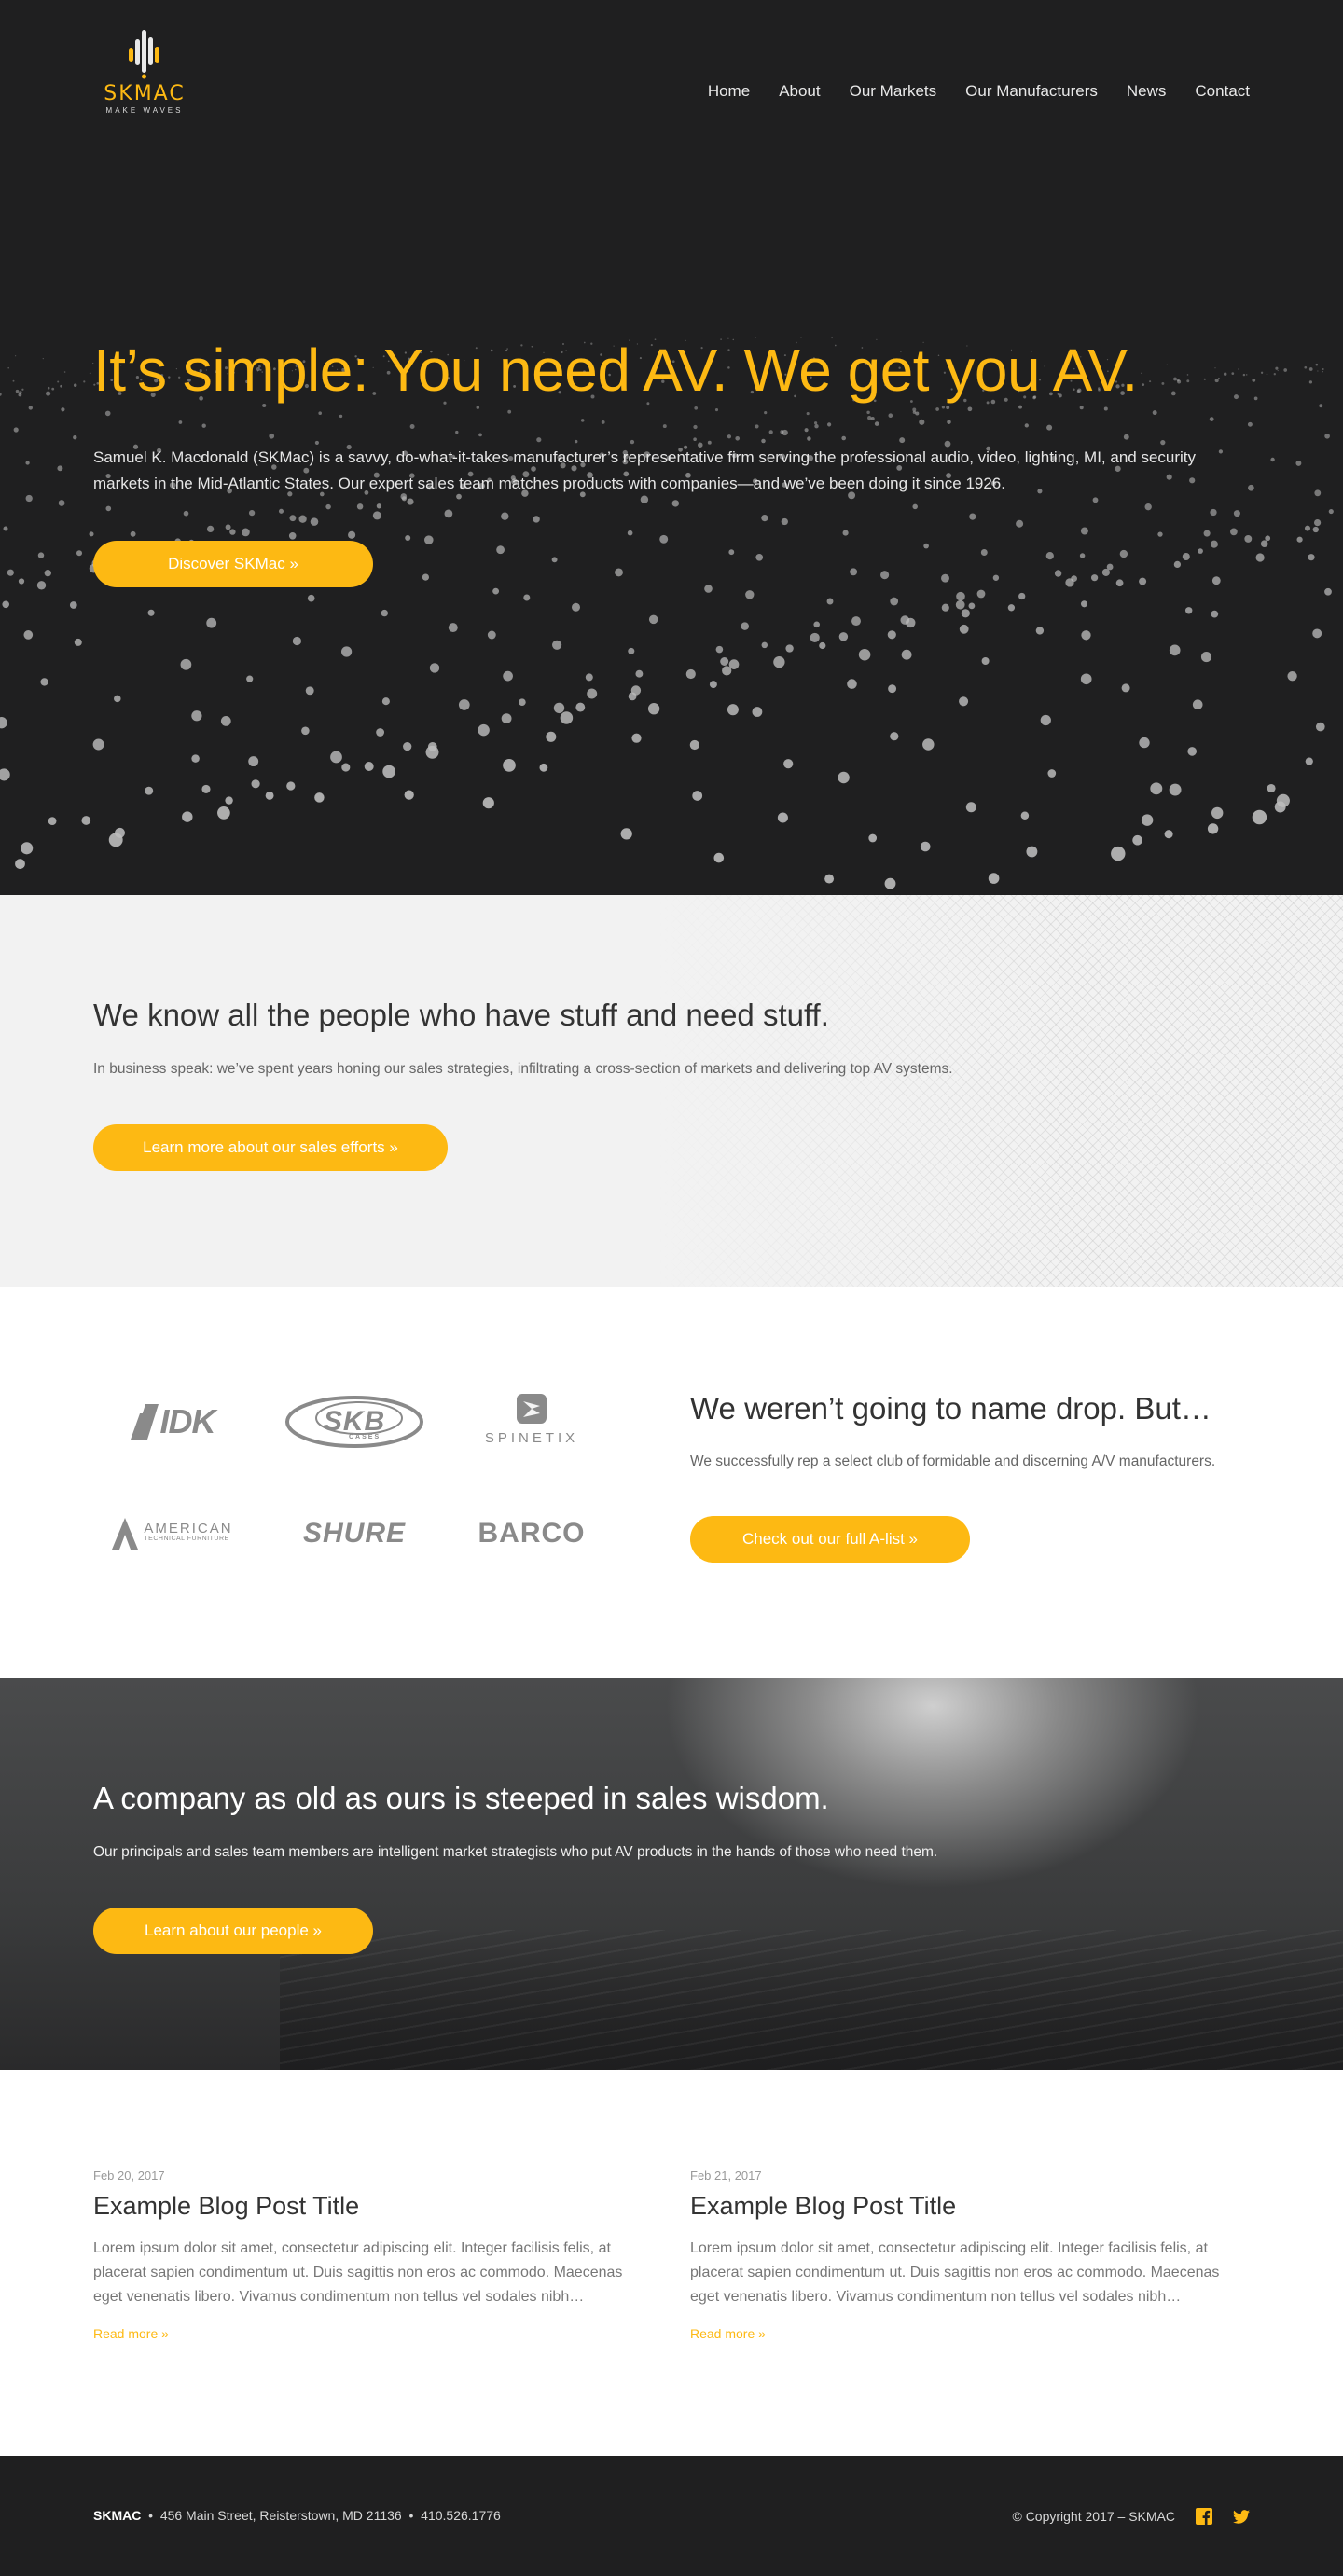  Describe the element at coordinates (729, 91) in the screenshot. I see `nav-home: Home` at that location.